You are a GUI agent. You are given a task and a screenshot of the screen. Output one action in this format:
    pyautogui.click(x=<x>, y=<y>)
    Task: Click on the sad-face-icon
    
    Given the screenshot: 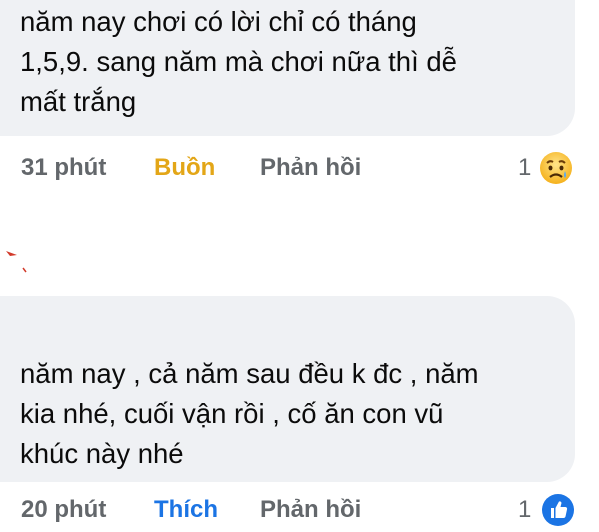 What is the action you would take?
    pyautogui.click(x=556, y=168)
    